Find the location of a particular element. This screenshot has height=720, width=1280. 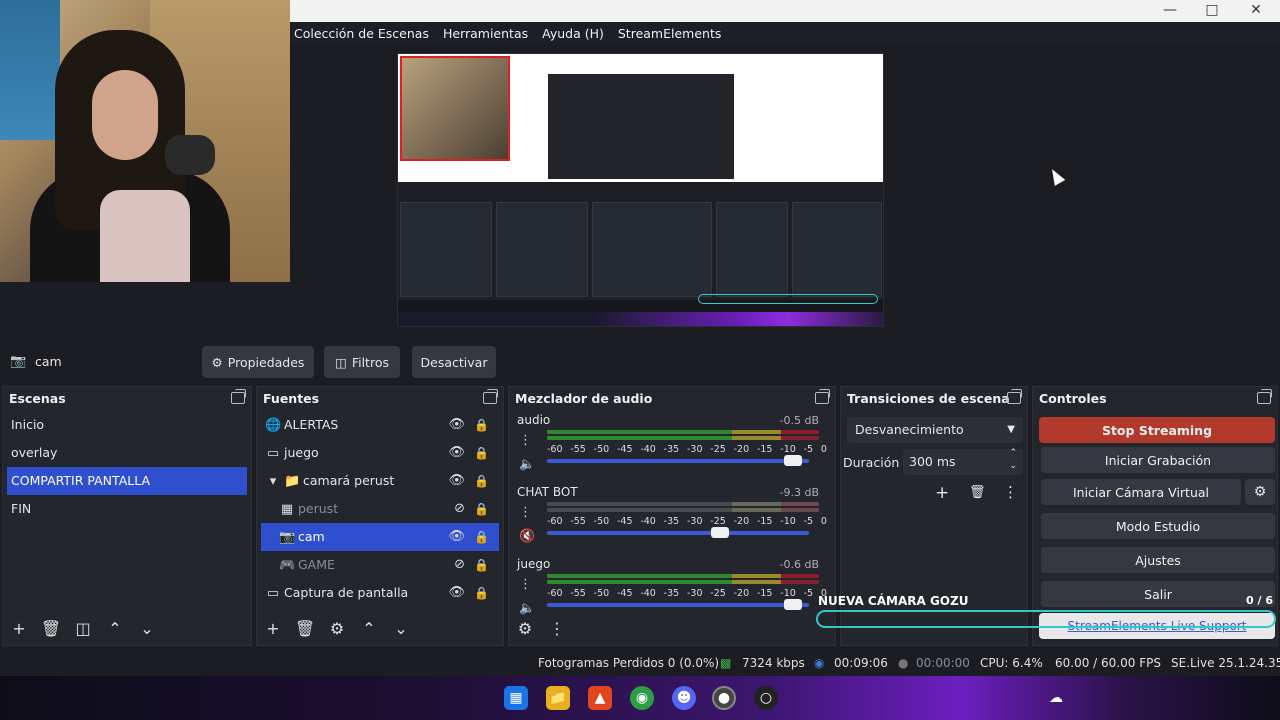

chrome-icon: ◉ is located at coordinates (642, 698).